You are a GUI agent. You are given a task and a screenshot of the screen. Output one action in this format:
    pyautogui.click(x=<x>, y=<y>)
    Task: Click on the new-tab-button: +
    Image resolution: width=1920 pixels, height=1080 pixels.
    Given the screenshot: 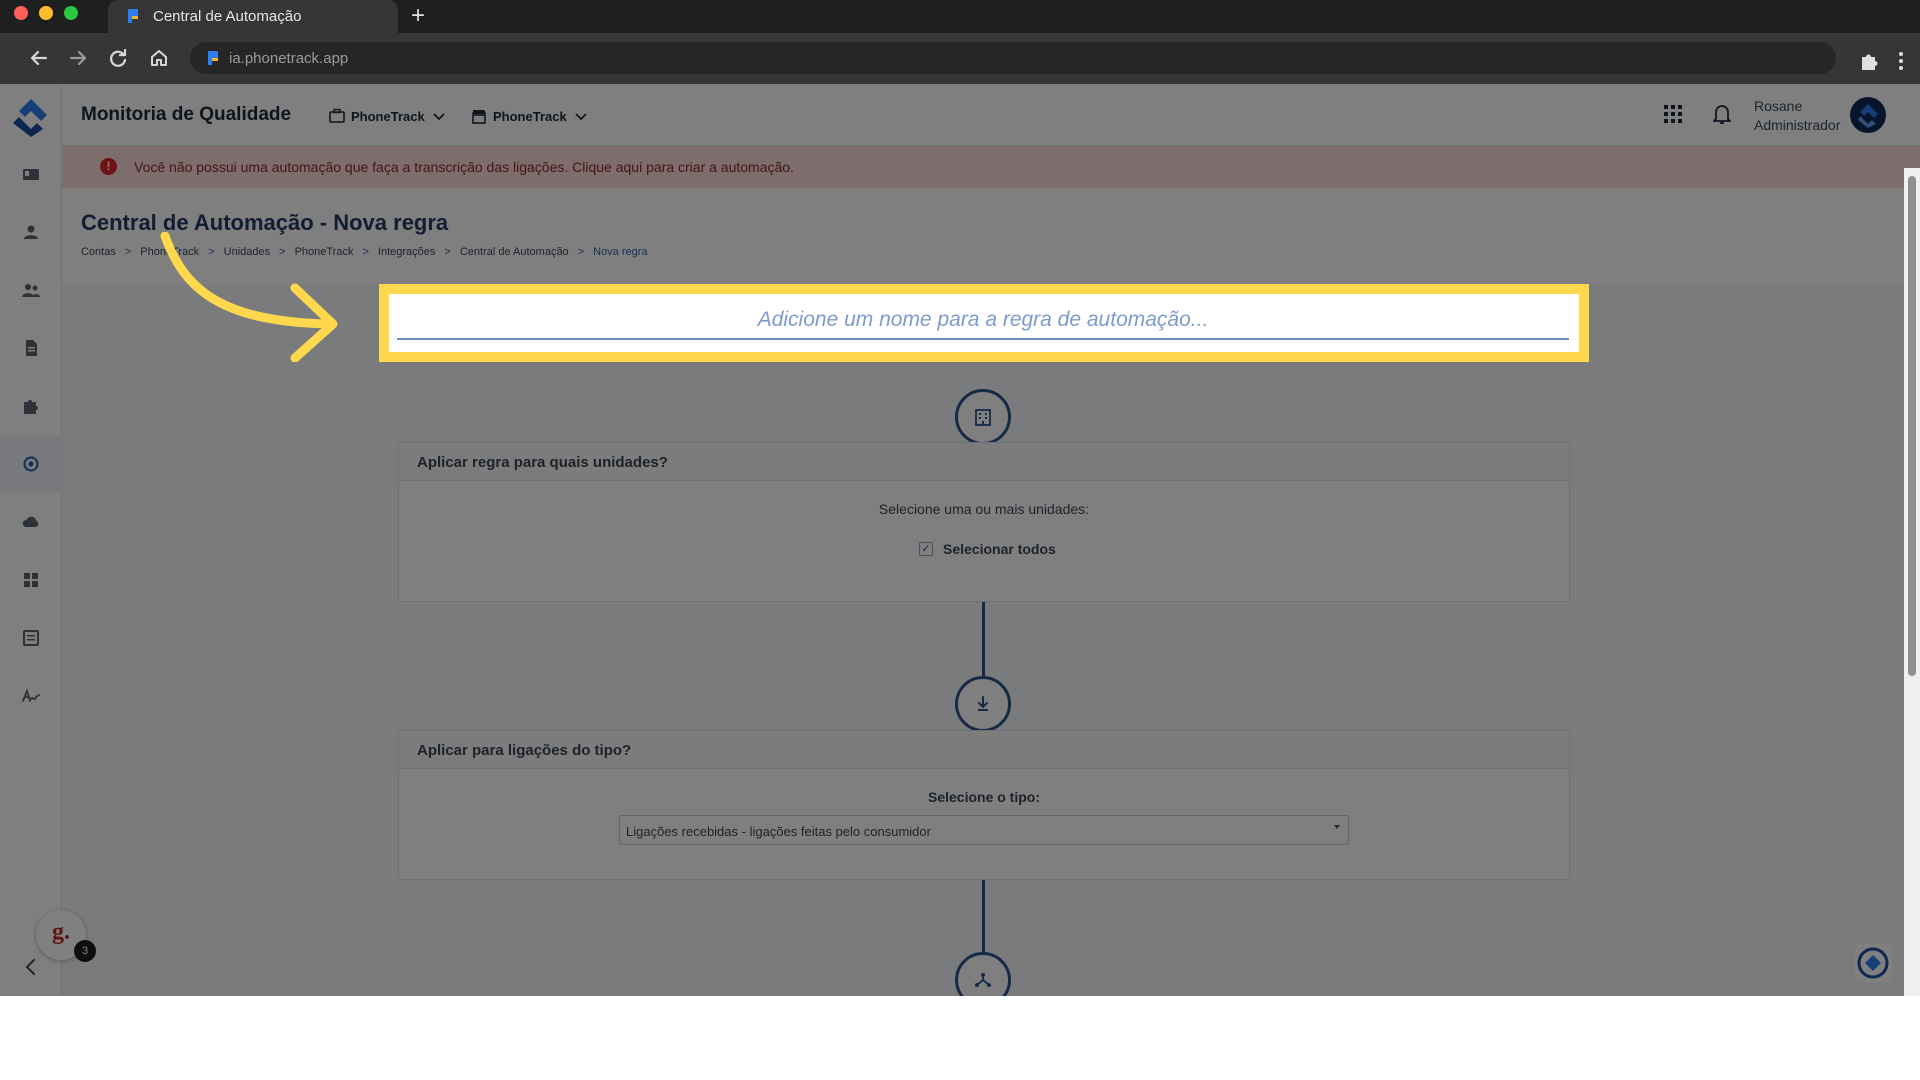 What is the action you would take?
    pyautogui.click(x=418, y=16)
    